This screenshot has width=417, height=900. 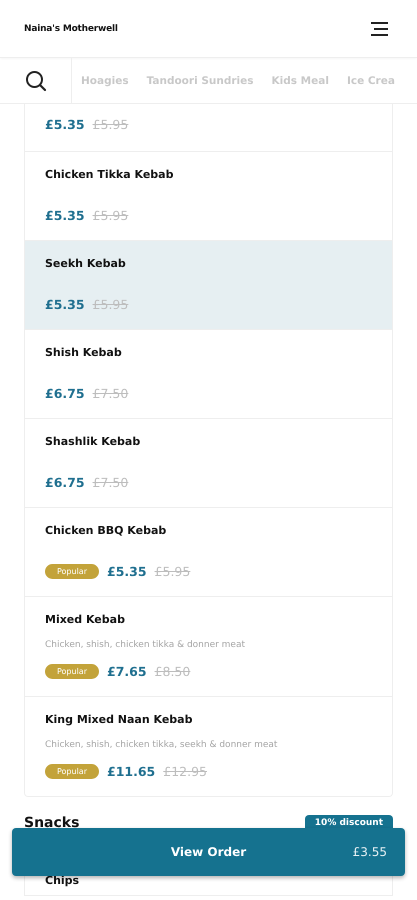 I want to click on item-description: Chicken, shish, chicken tikka, seekh & donner meat, so click(x=161, y=745).